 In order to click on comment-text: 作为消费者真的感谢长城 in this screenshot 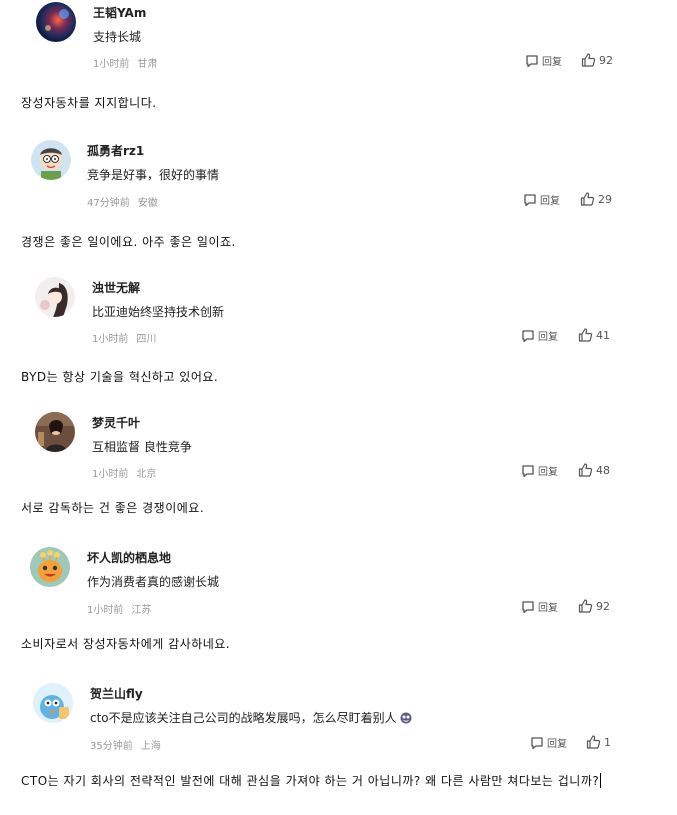, I will do `click(153, 582)`.